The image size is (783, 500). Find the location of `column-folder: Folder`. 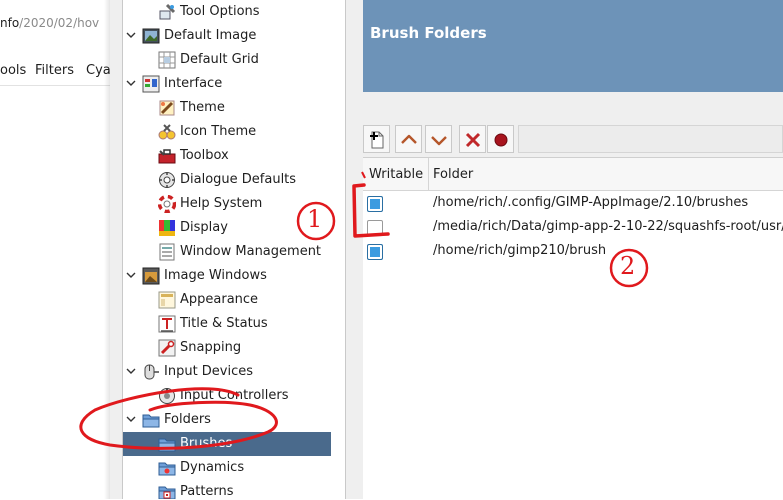

column-folder: Folder is located at coordinates (453, 174).